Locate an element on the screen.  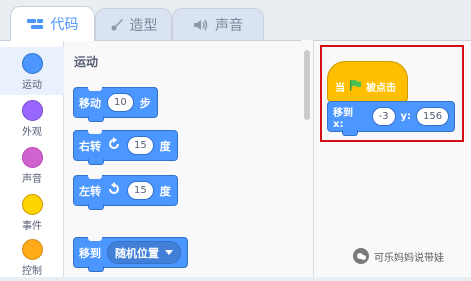
move-steps-block: 移动 10 步 is located at coordinates (115, 104).